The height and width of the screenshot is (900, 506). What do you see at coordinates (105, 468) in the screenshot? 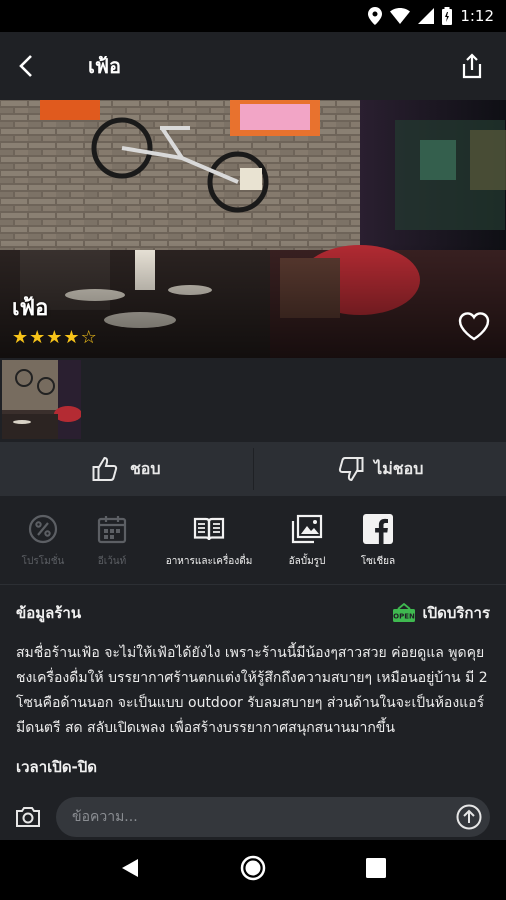
I see `thumbs-up-icon` at bounding box center [105, 468].